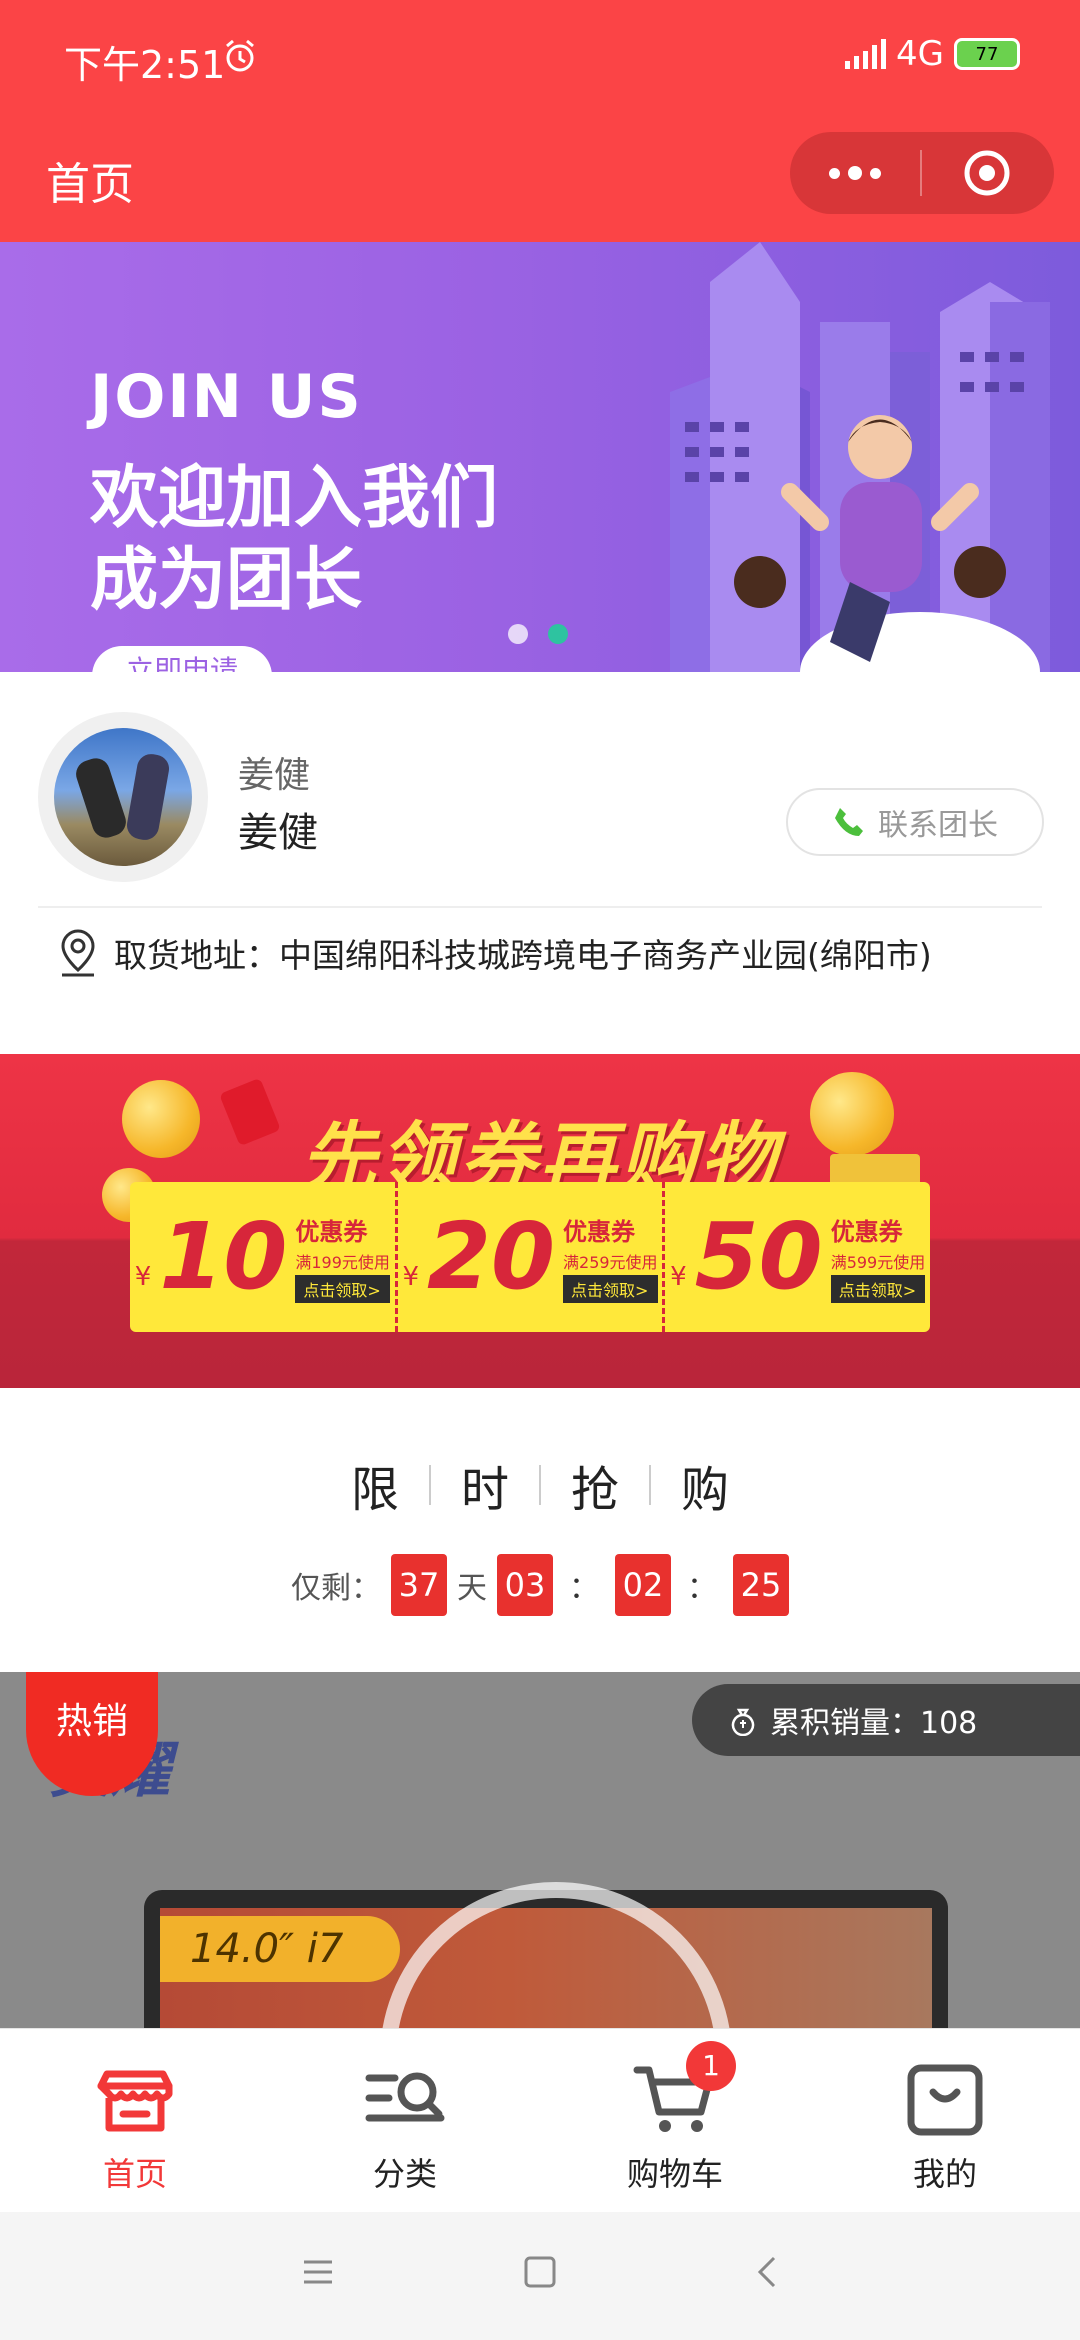 The height and width of the screenshot is (2340, 1080). Describe the element at coordinates (404, 2174) in the screenshot. I see `tab-category-label: 分类` at that location.